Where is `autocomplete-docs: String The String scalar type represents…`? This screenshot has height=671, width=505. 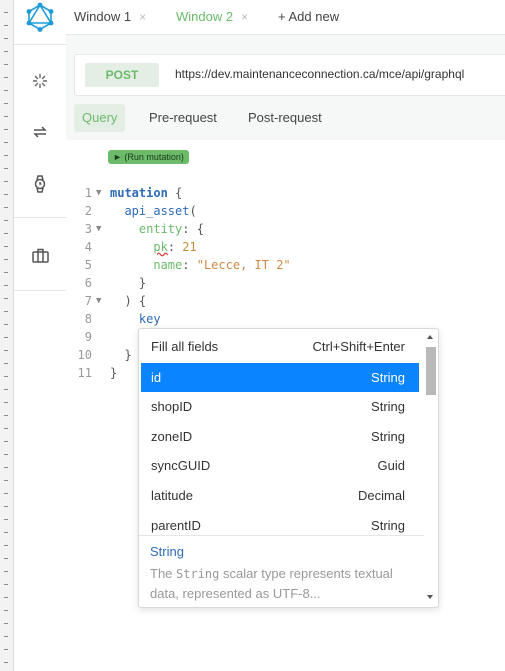 autocomplete-docs: String The String scalar type represents… is located at coordinates (281, 571).